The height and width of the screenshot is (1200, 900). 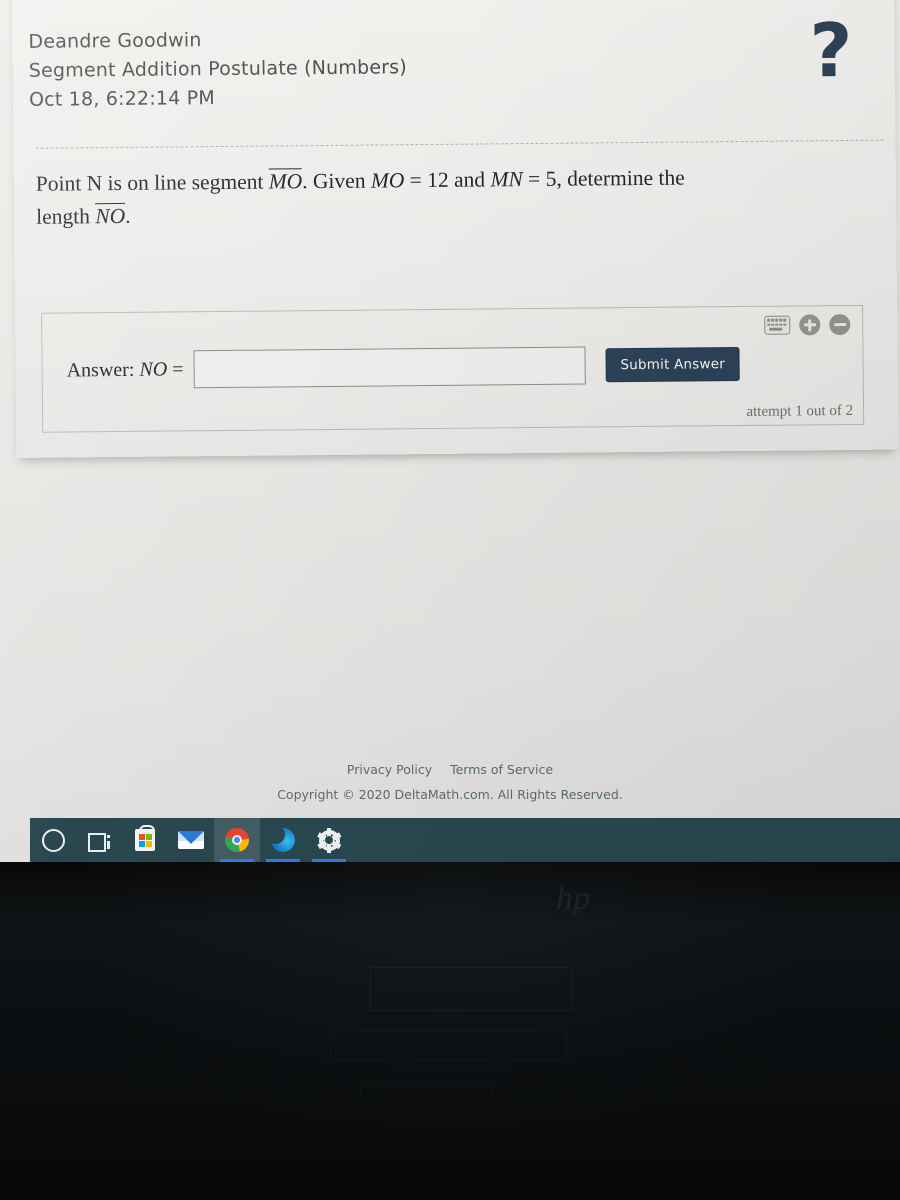 I want to click on keyboard-icon, so click(x=777, y=325).